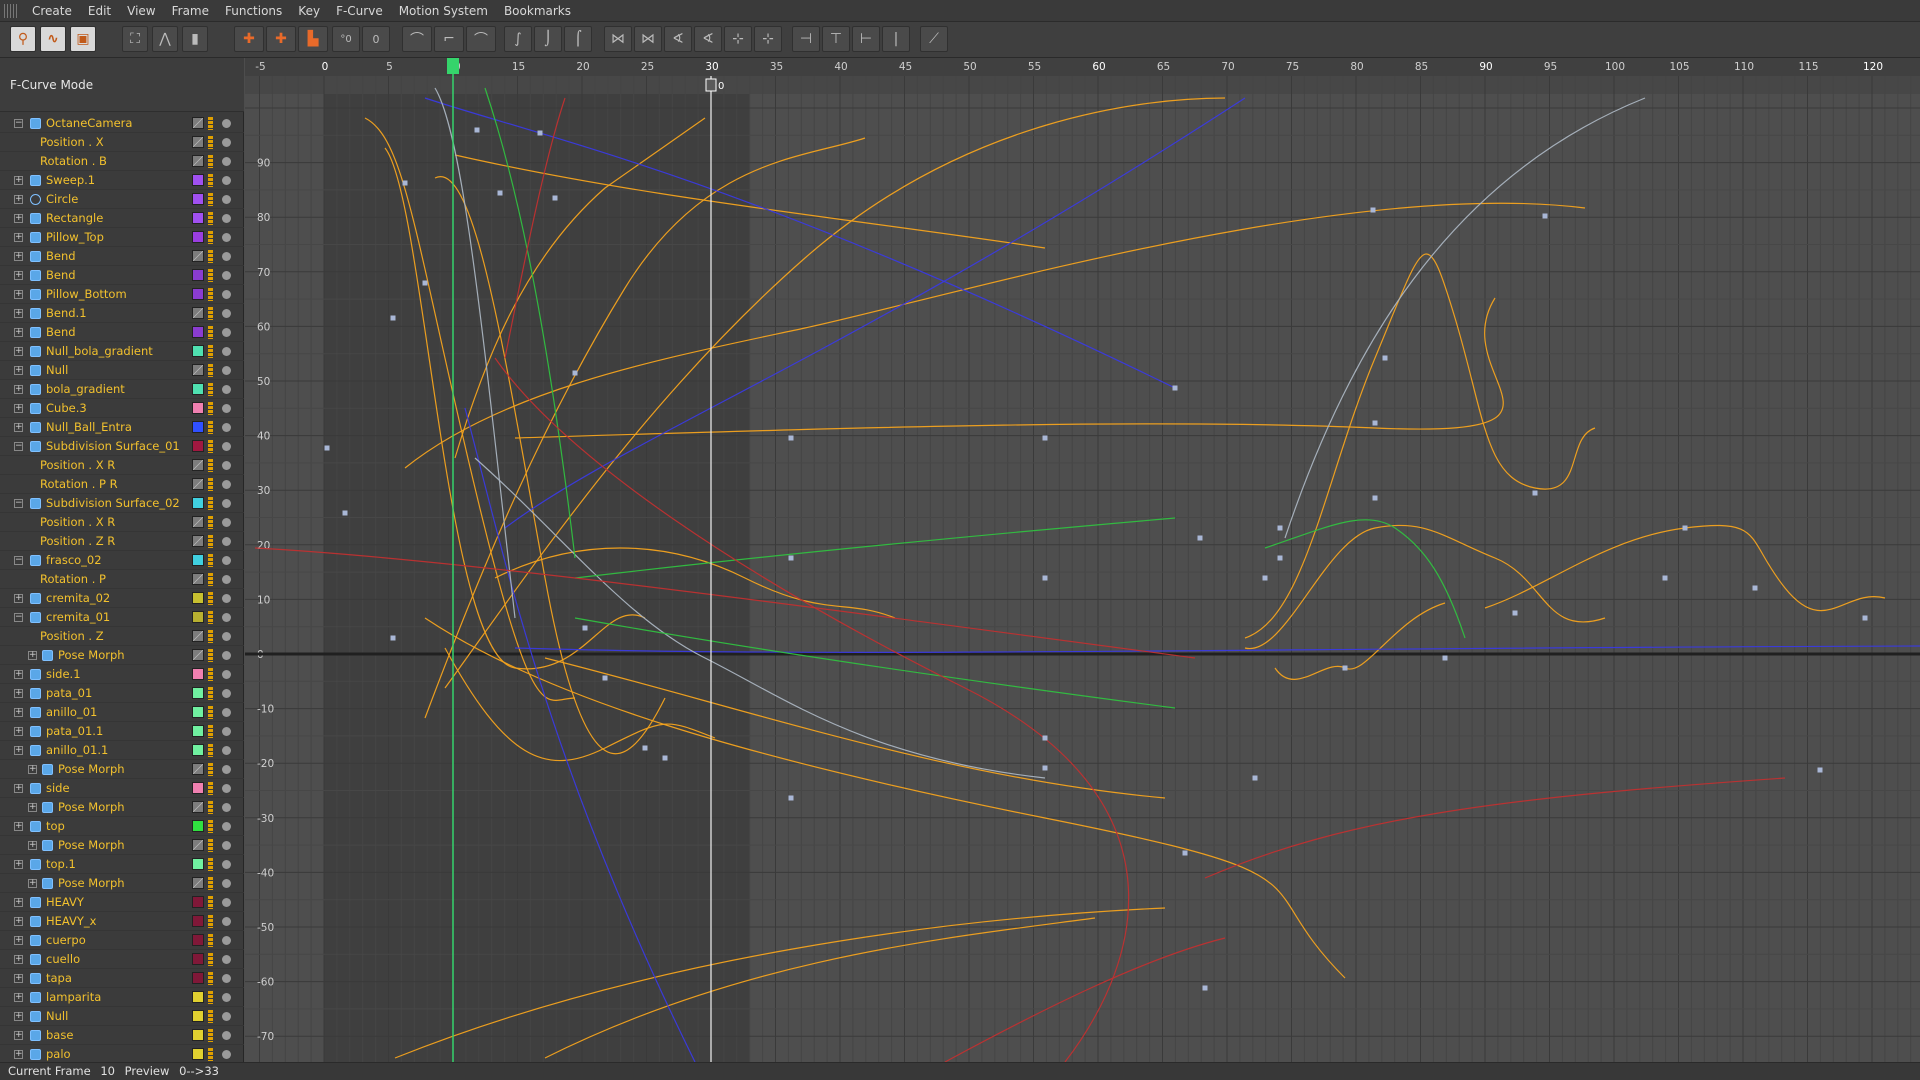 This screenshot has height=1080, width=1920. What do you see at coordinates (768, 39) in the screenshot?
I see `clamp-button: ⊹` at bounding box center [768, 39].